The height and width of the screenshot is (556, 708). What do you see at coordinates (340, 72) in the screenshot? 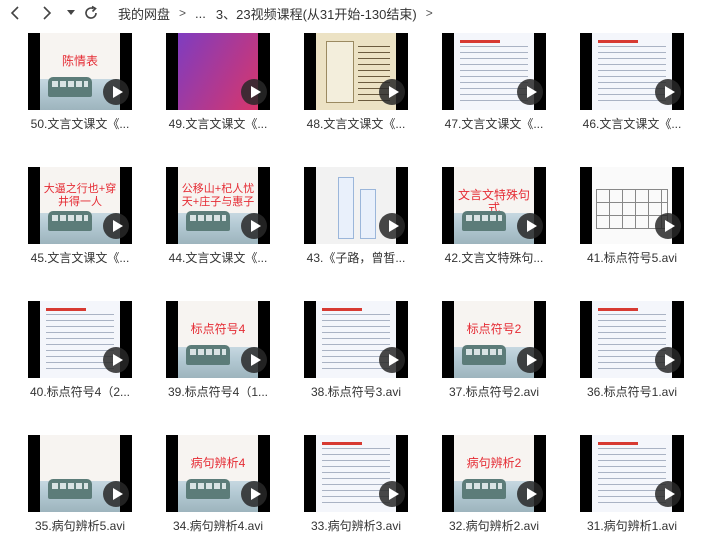
I see `book-cover` at bounding box center [340, 72].